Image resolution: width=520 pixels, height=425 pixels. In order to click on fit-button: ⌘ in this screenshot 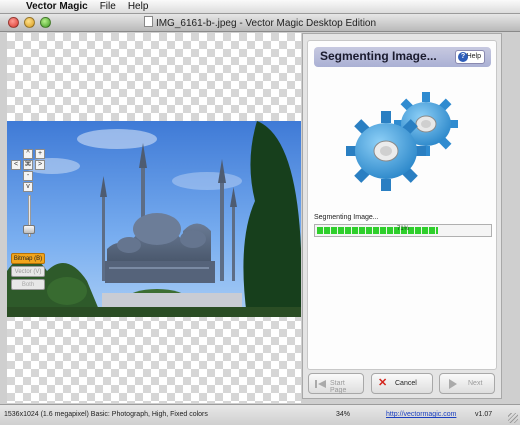, I will do `click(28, 165)`.